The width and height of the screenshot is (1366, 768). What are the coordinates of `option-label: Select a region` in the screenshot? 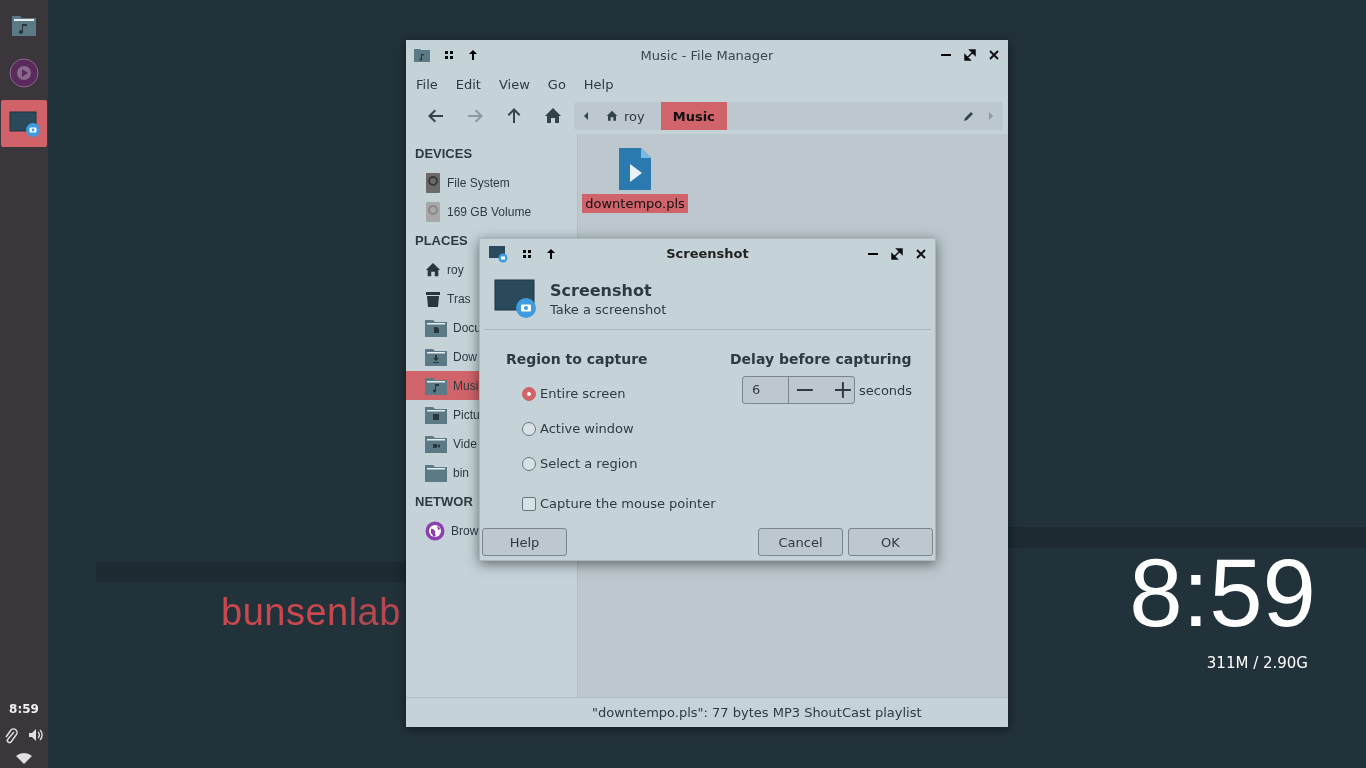 It's located at (589, 463).